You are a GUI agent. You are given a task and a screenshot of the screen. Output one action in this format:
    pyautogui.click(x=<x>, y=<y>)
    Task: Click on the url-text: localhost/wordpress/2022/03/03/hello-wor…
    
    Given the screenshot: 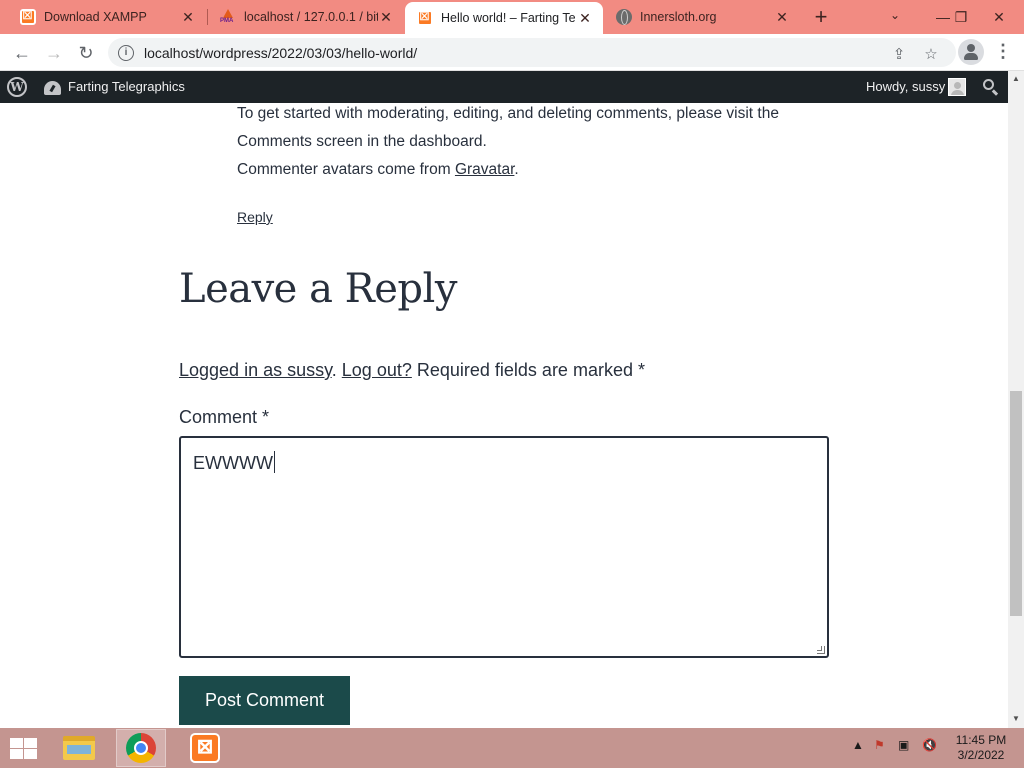 What is the action you would take?
    pyautogui.click(x=281, y=52)
    